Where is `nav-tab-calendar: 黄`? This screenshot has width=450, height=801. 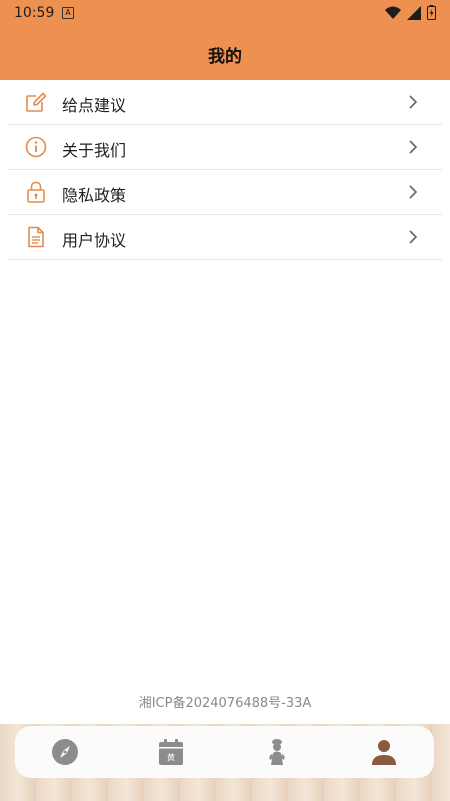 nav-tab-calendar: 黄 is located at coordinates (171, 752).